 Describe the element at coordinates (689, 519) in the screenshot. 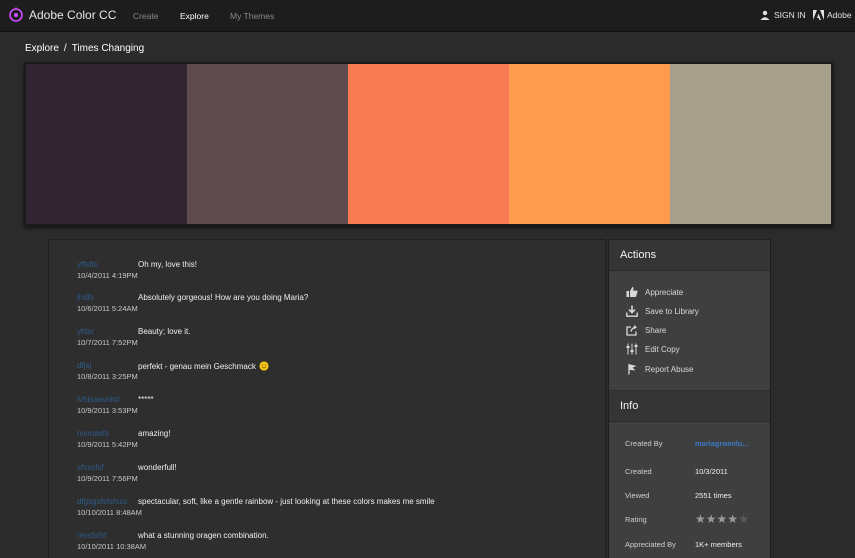

I see `info-rating: Rating ★★★★★` at that location.